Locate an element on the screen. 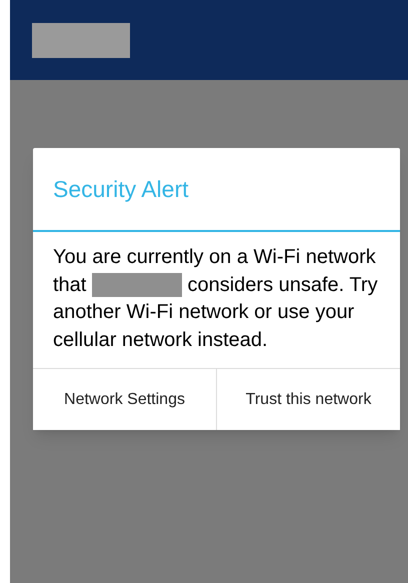 The height and width of the screenshot is (583, 408). alert-message: You are currently on a Wi-Fi network that considers unsafe. Try another Wi-Fi network or use your cellular network instead. is located at coordinates (216, 298).